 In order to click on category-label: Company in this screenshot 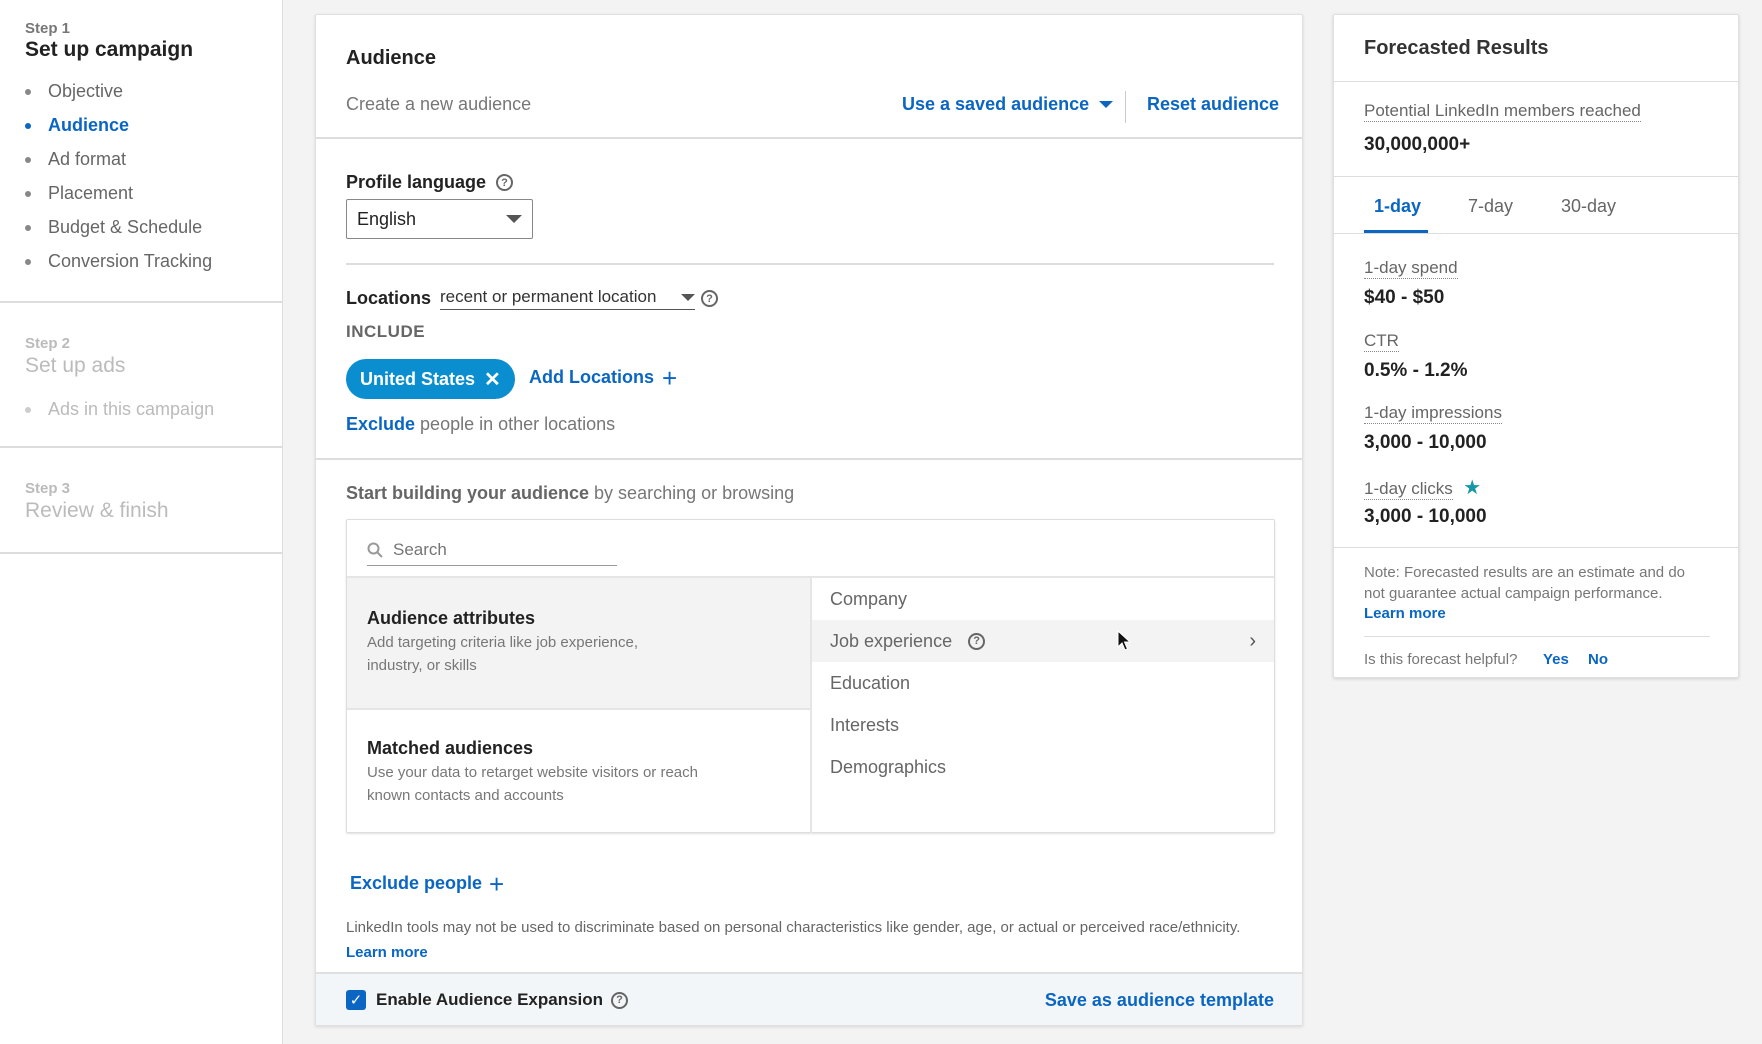, I will do `click(869, 598)`.